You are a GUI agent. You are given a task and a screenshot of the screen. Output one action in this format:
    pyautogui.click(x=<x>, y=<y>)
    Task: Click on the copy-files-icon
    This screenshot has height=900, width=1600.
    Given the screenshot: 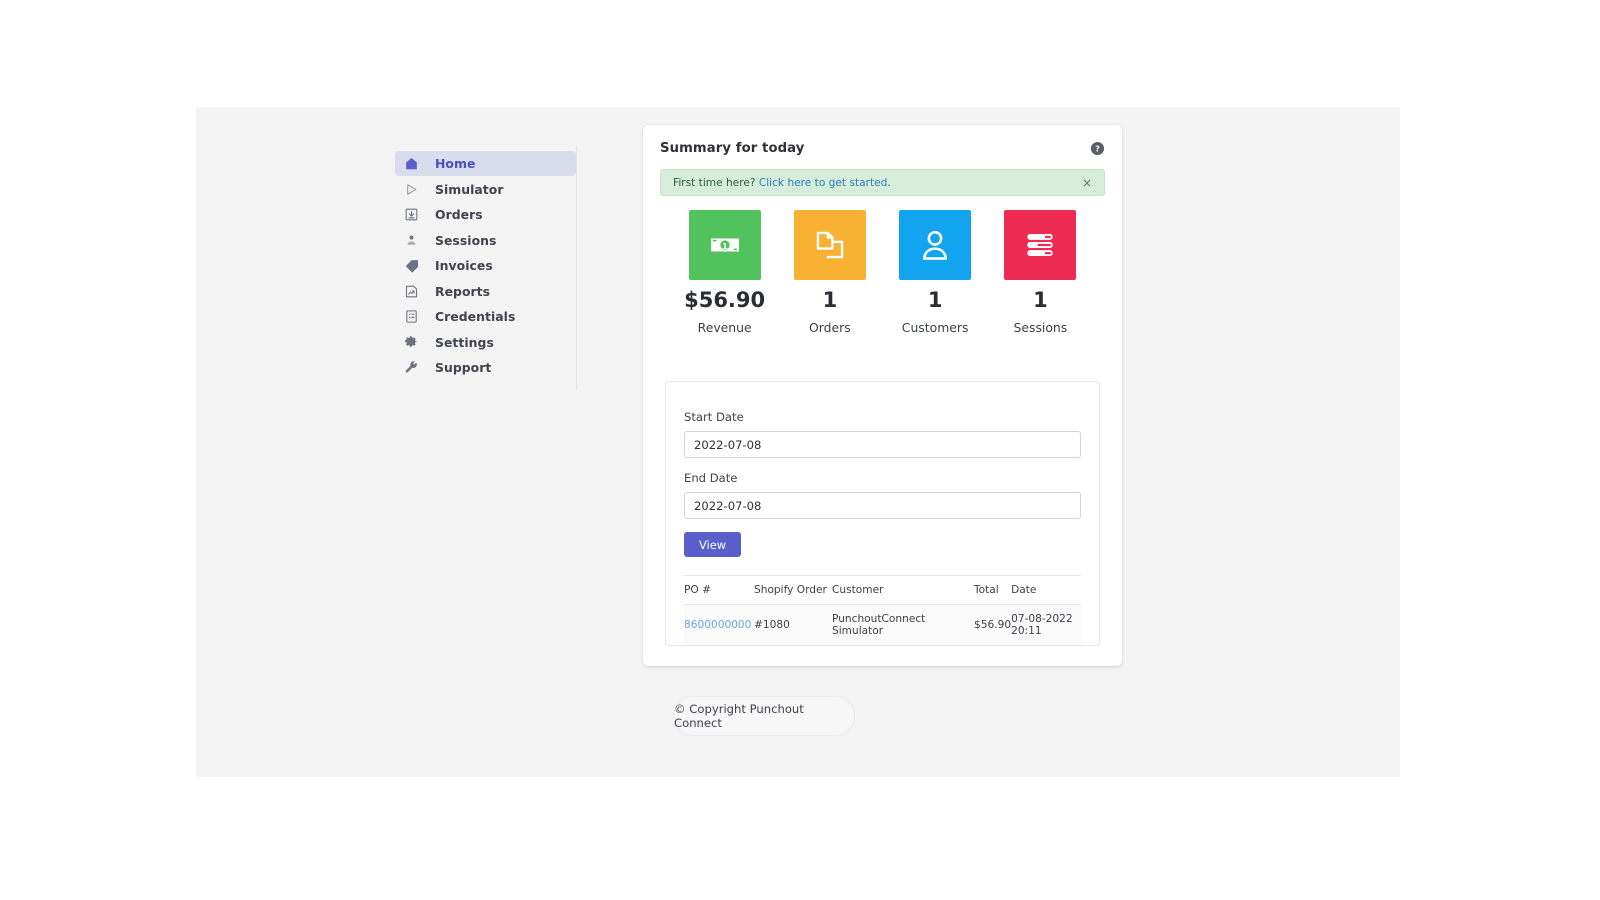 What is the action you would take?
    pyautogui.click(x=830, y=245)
    